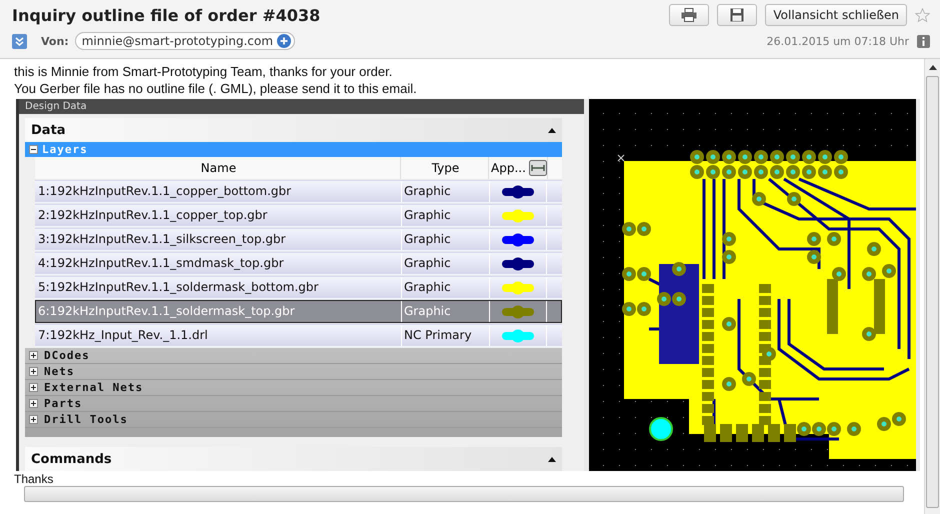 Image resolution: width=940 pixels, height=514 pixels. What do you see at coordinates (298, 335) in the screenshot?
I see `layer-row: 7:192kHz_Input_Rev._1.1.drl NC Primary` at bounding box center [298, 335].